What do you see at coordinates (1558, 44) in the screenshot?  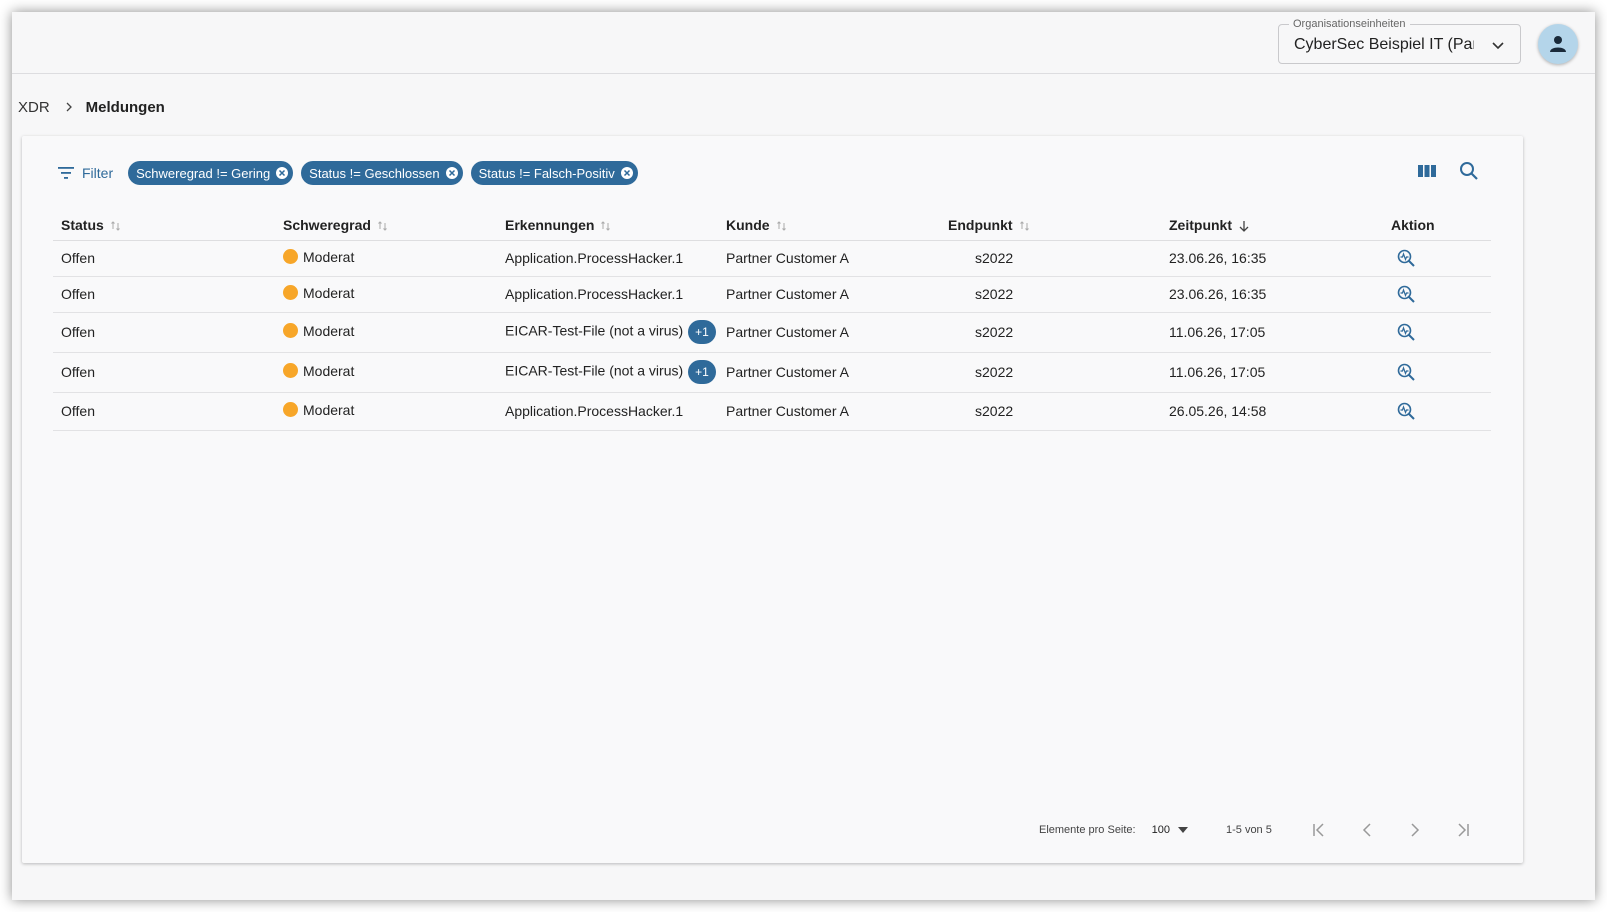 I see `user-avatar-button` at bounding box center [1558, 44].